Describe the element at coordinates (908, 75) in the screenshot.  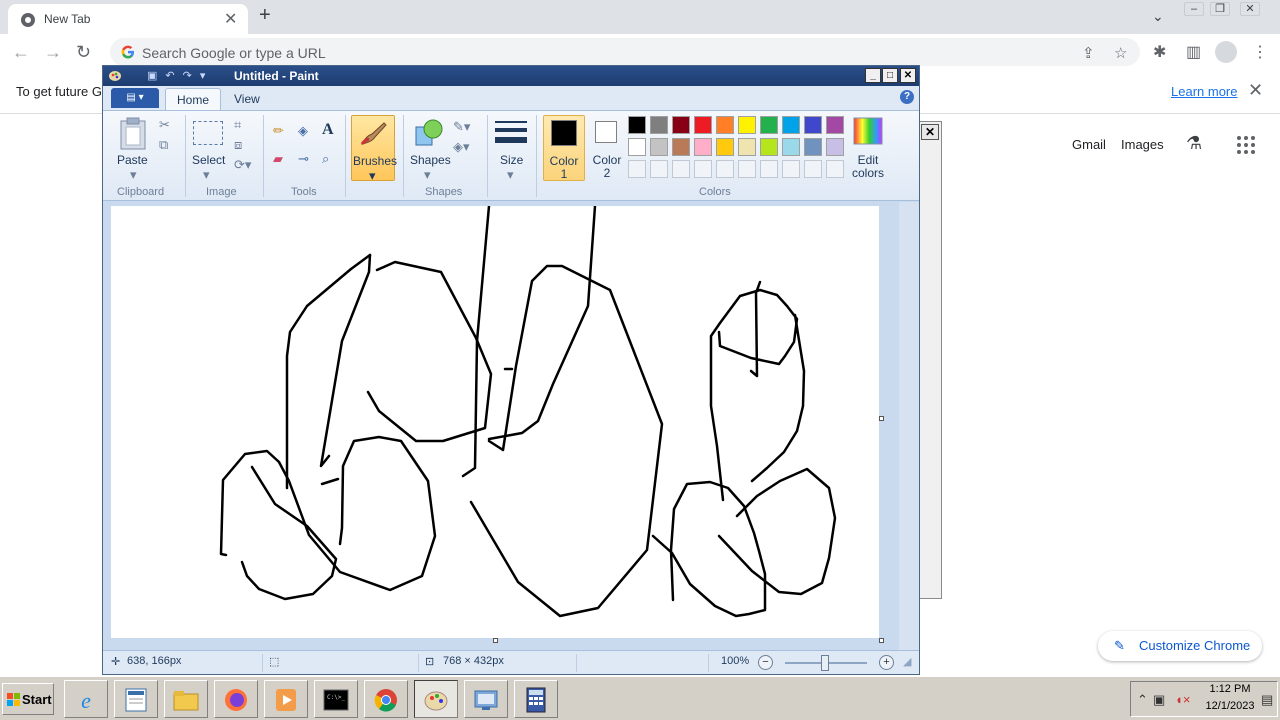
I see `paint-close-button: ✕` at that location.